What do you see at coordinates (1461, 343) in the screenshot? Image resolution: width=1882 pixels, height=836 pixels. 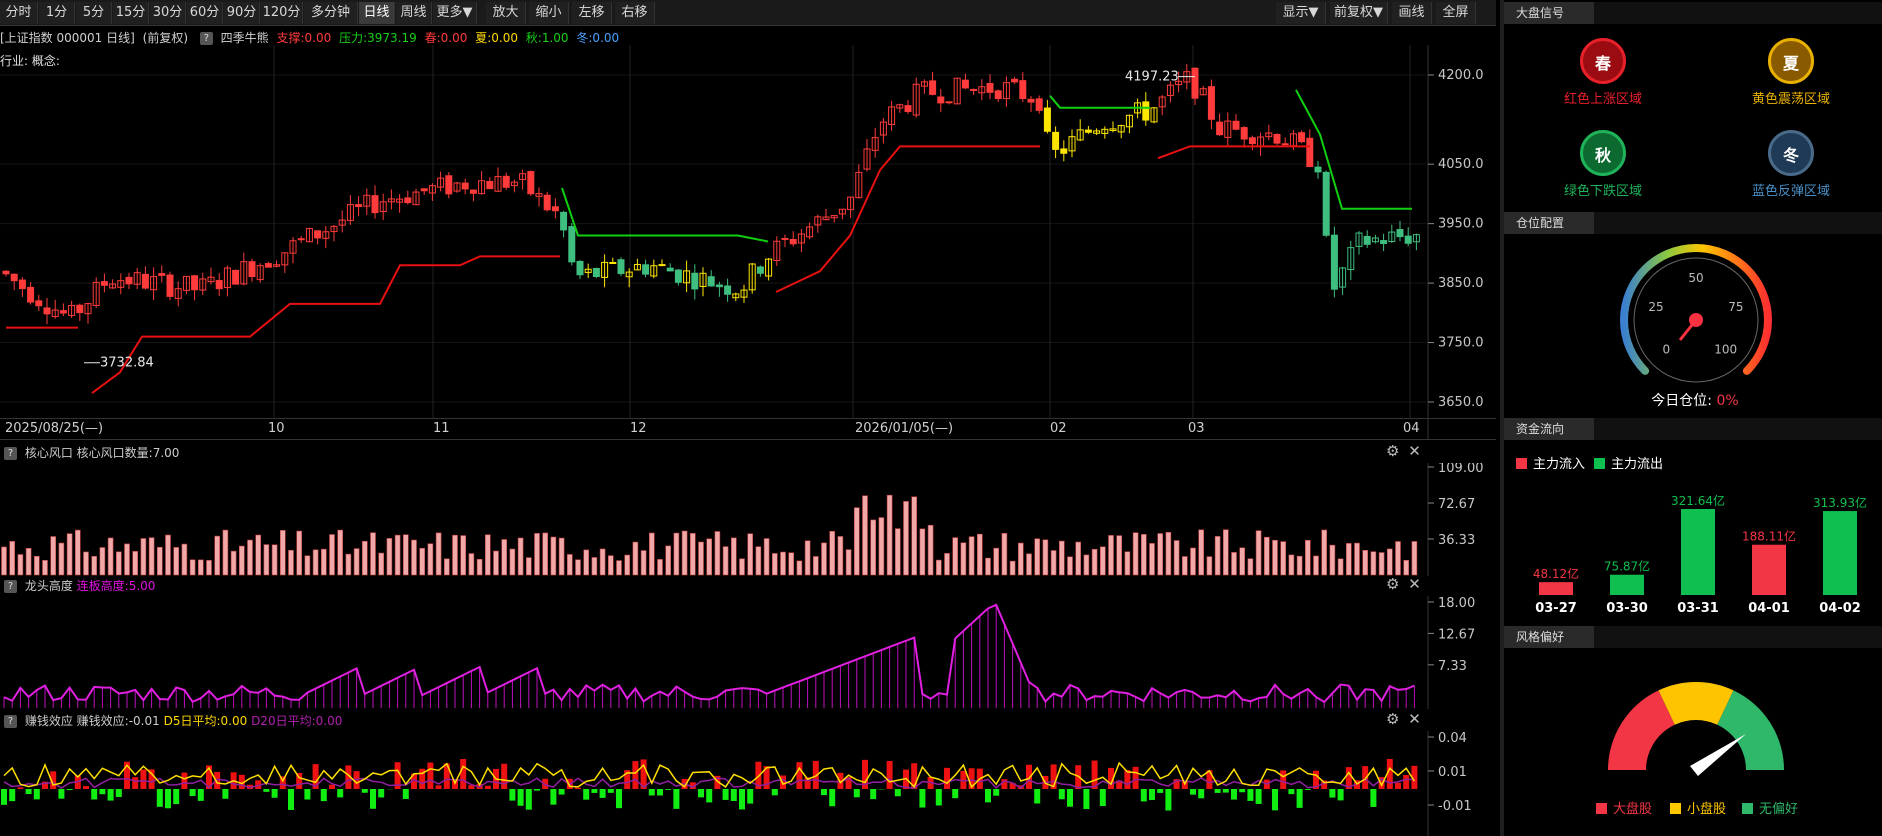 I see `price-tick-label: 3750.0` at bounding box center [1461, 343].